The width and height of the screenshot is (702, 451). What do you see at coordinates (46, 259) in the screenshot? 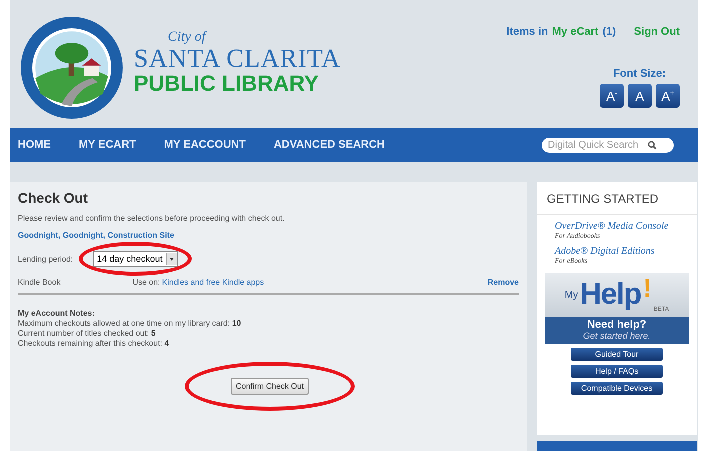
I see `lending-label: Lending period:` at bounding box center [46, 259].